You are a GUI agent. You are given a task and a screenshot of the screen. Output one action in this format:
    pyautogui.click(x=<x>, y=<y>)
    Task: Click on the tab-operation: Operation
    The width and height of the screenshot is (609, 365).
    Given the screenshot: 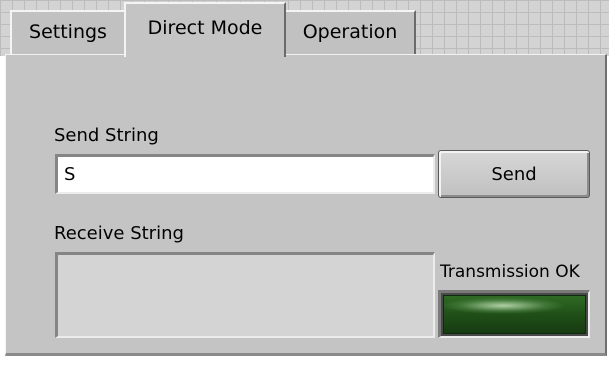 What is the action you would take?
    pyautogui.click(x=350, y=32)
    